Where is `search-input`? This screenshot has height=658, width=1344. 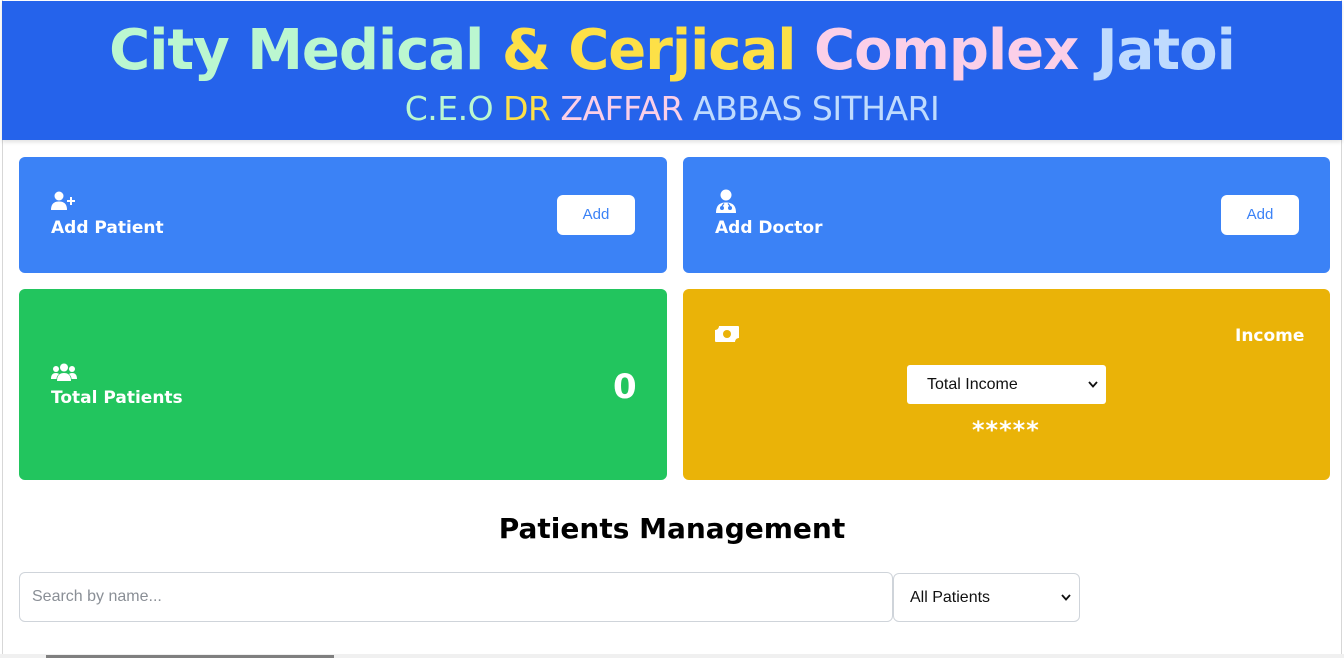
search-input is located at coordinates (456, 597).